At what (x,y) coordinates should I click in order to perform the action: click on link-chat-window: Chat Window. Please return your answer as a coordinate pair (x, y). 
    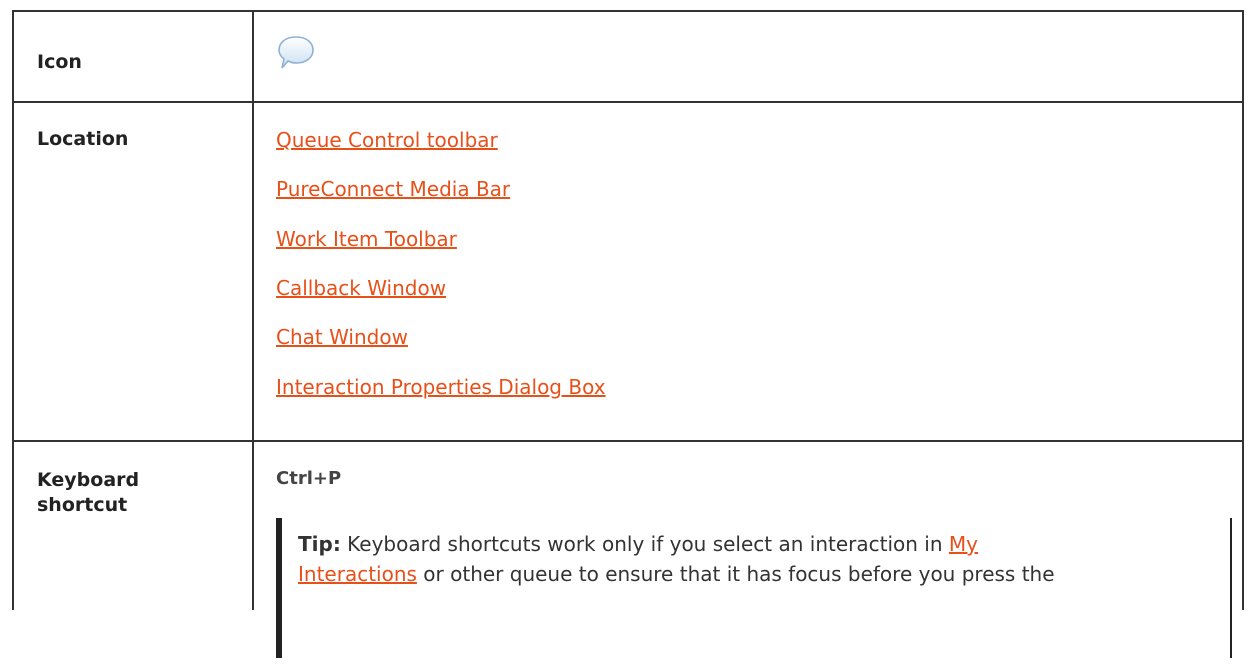
    Looking at the image, I should click on (342, 337).